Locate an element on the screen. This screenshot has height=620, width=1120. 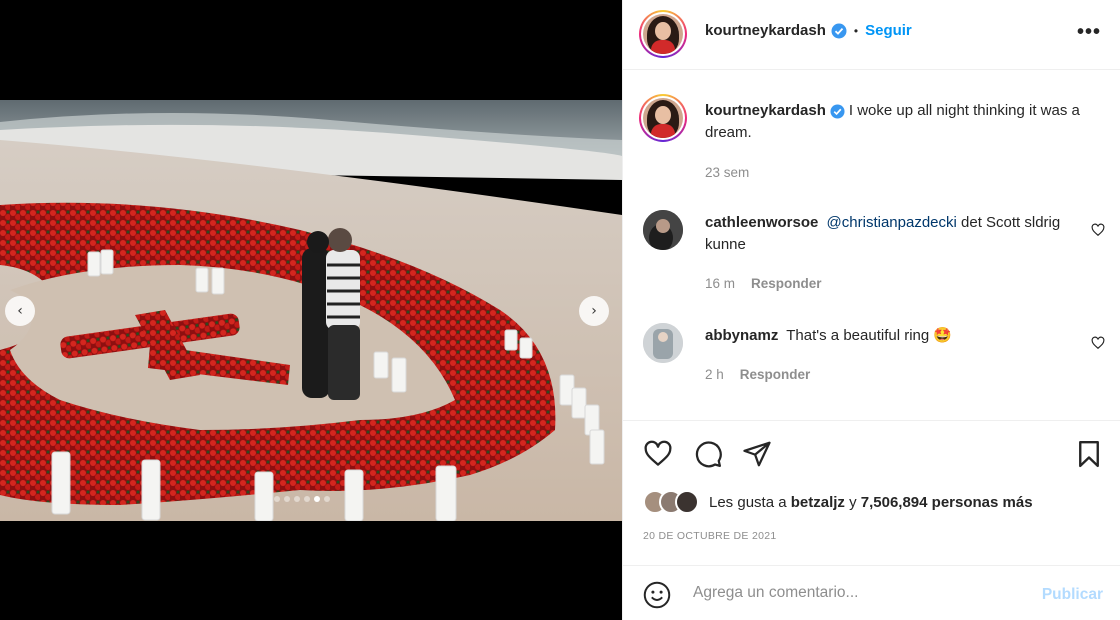
likes-count: 7,506,894 personas más is located at coordinates (947, 502).